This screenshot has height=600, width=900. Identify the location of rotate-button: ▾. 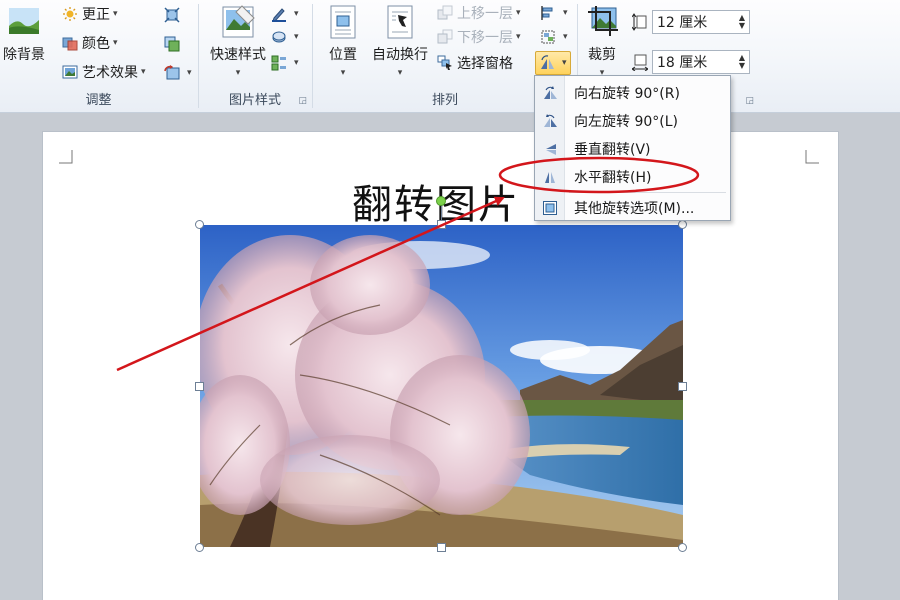
(553, 63).